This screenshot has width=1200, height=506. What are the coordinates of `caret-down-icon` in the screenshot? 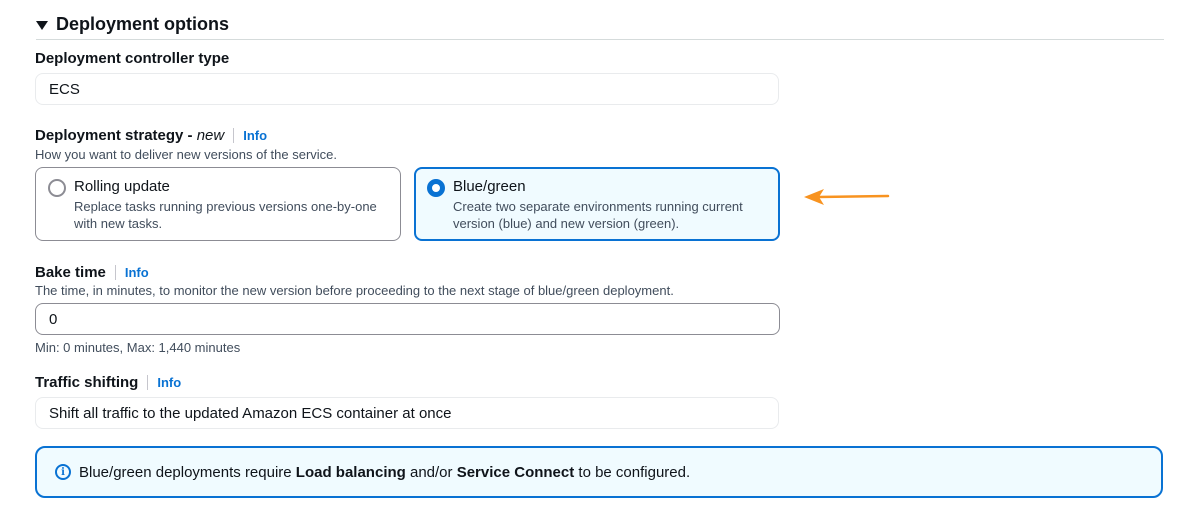 It's located at (42, 25).